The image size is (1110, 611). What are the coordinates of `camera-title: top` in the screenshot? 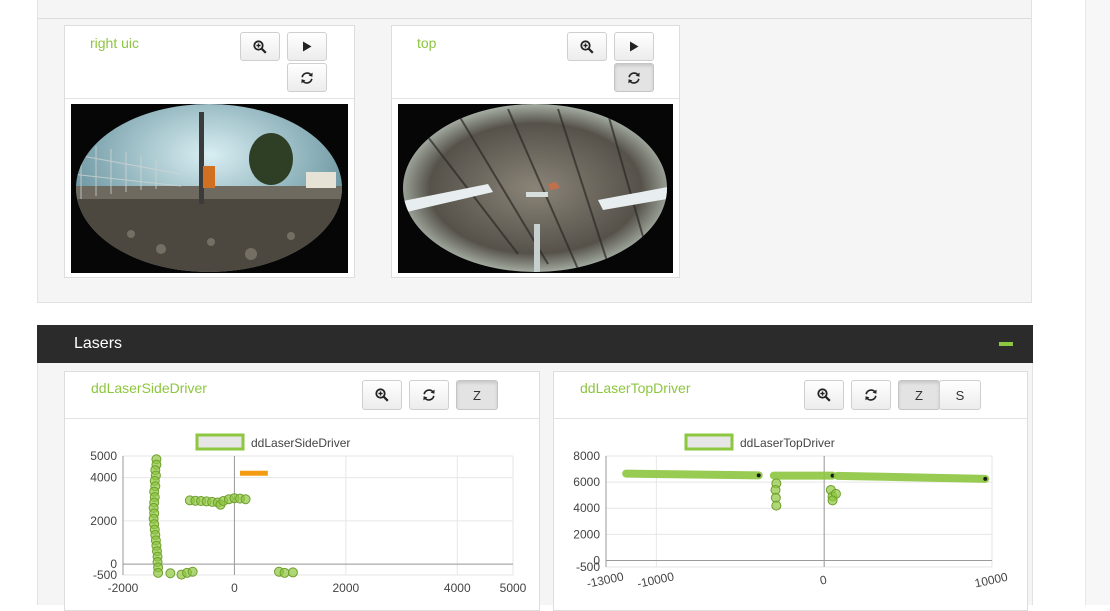 It's located at (427, 43).